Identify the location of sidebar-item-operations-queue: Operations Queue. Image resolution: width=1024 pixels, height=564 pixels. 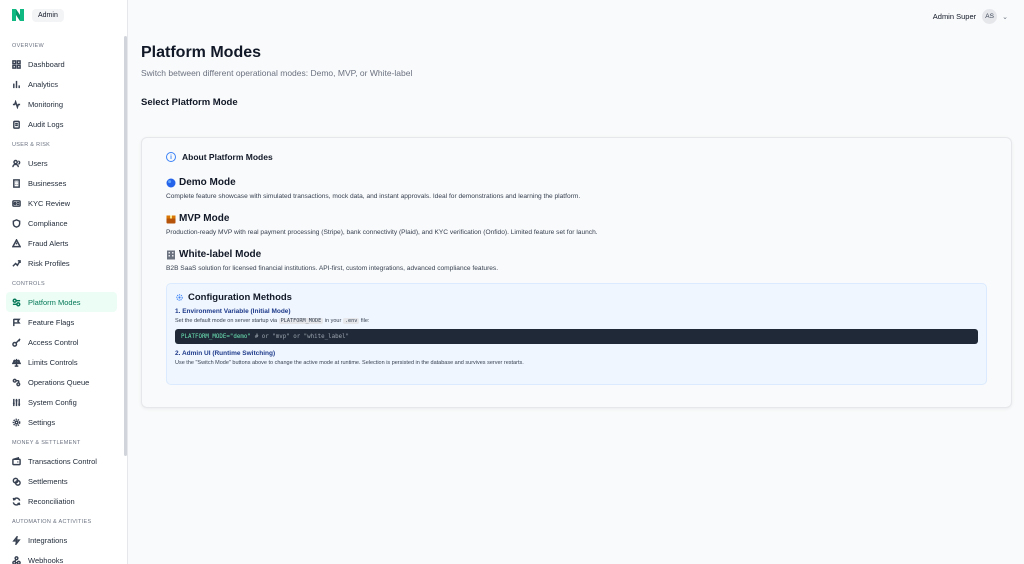
(61, 382).